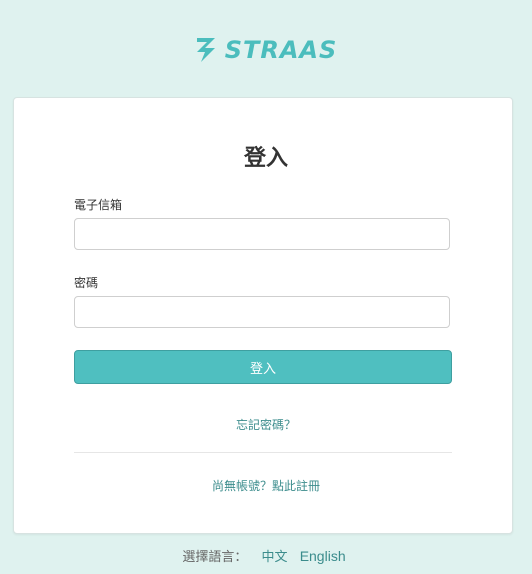  Describe the element at coordinates (266, 485) in the screenshot. I see `signup-link: 尚無帳號？點此註冊` at that location.